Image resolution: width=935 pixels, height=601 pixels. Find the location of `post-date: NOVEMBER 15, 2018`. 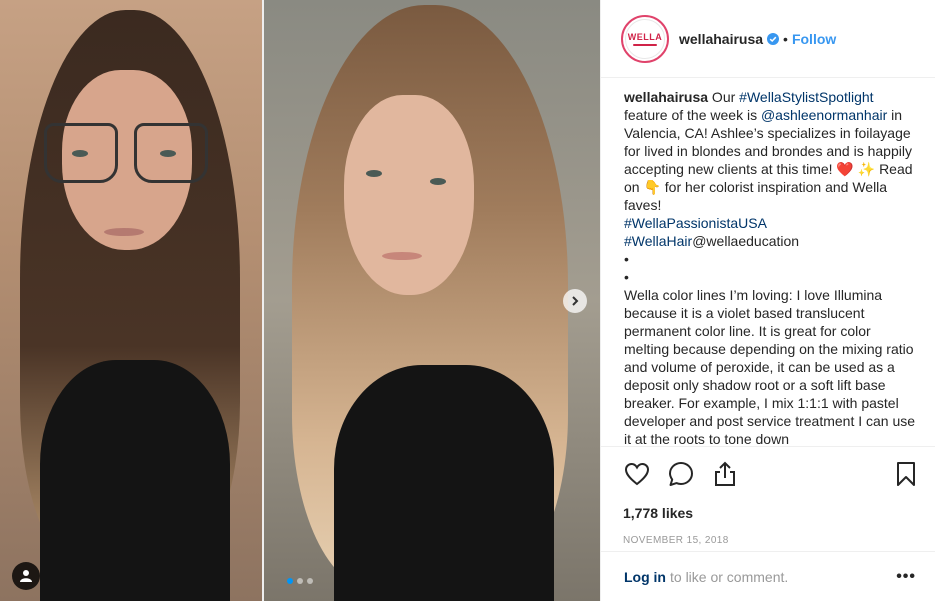

post-date: NOVEMBER 15, 2018 is located at coordinates (771, 540).